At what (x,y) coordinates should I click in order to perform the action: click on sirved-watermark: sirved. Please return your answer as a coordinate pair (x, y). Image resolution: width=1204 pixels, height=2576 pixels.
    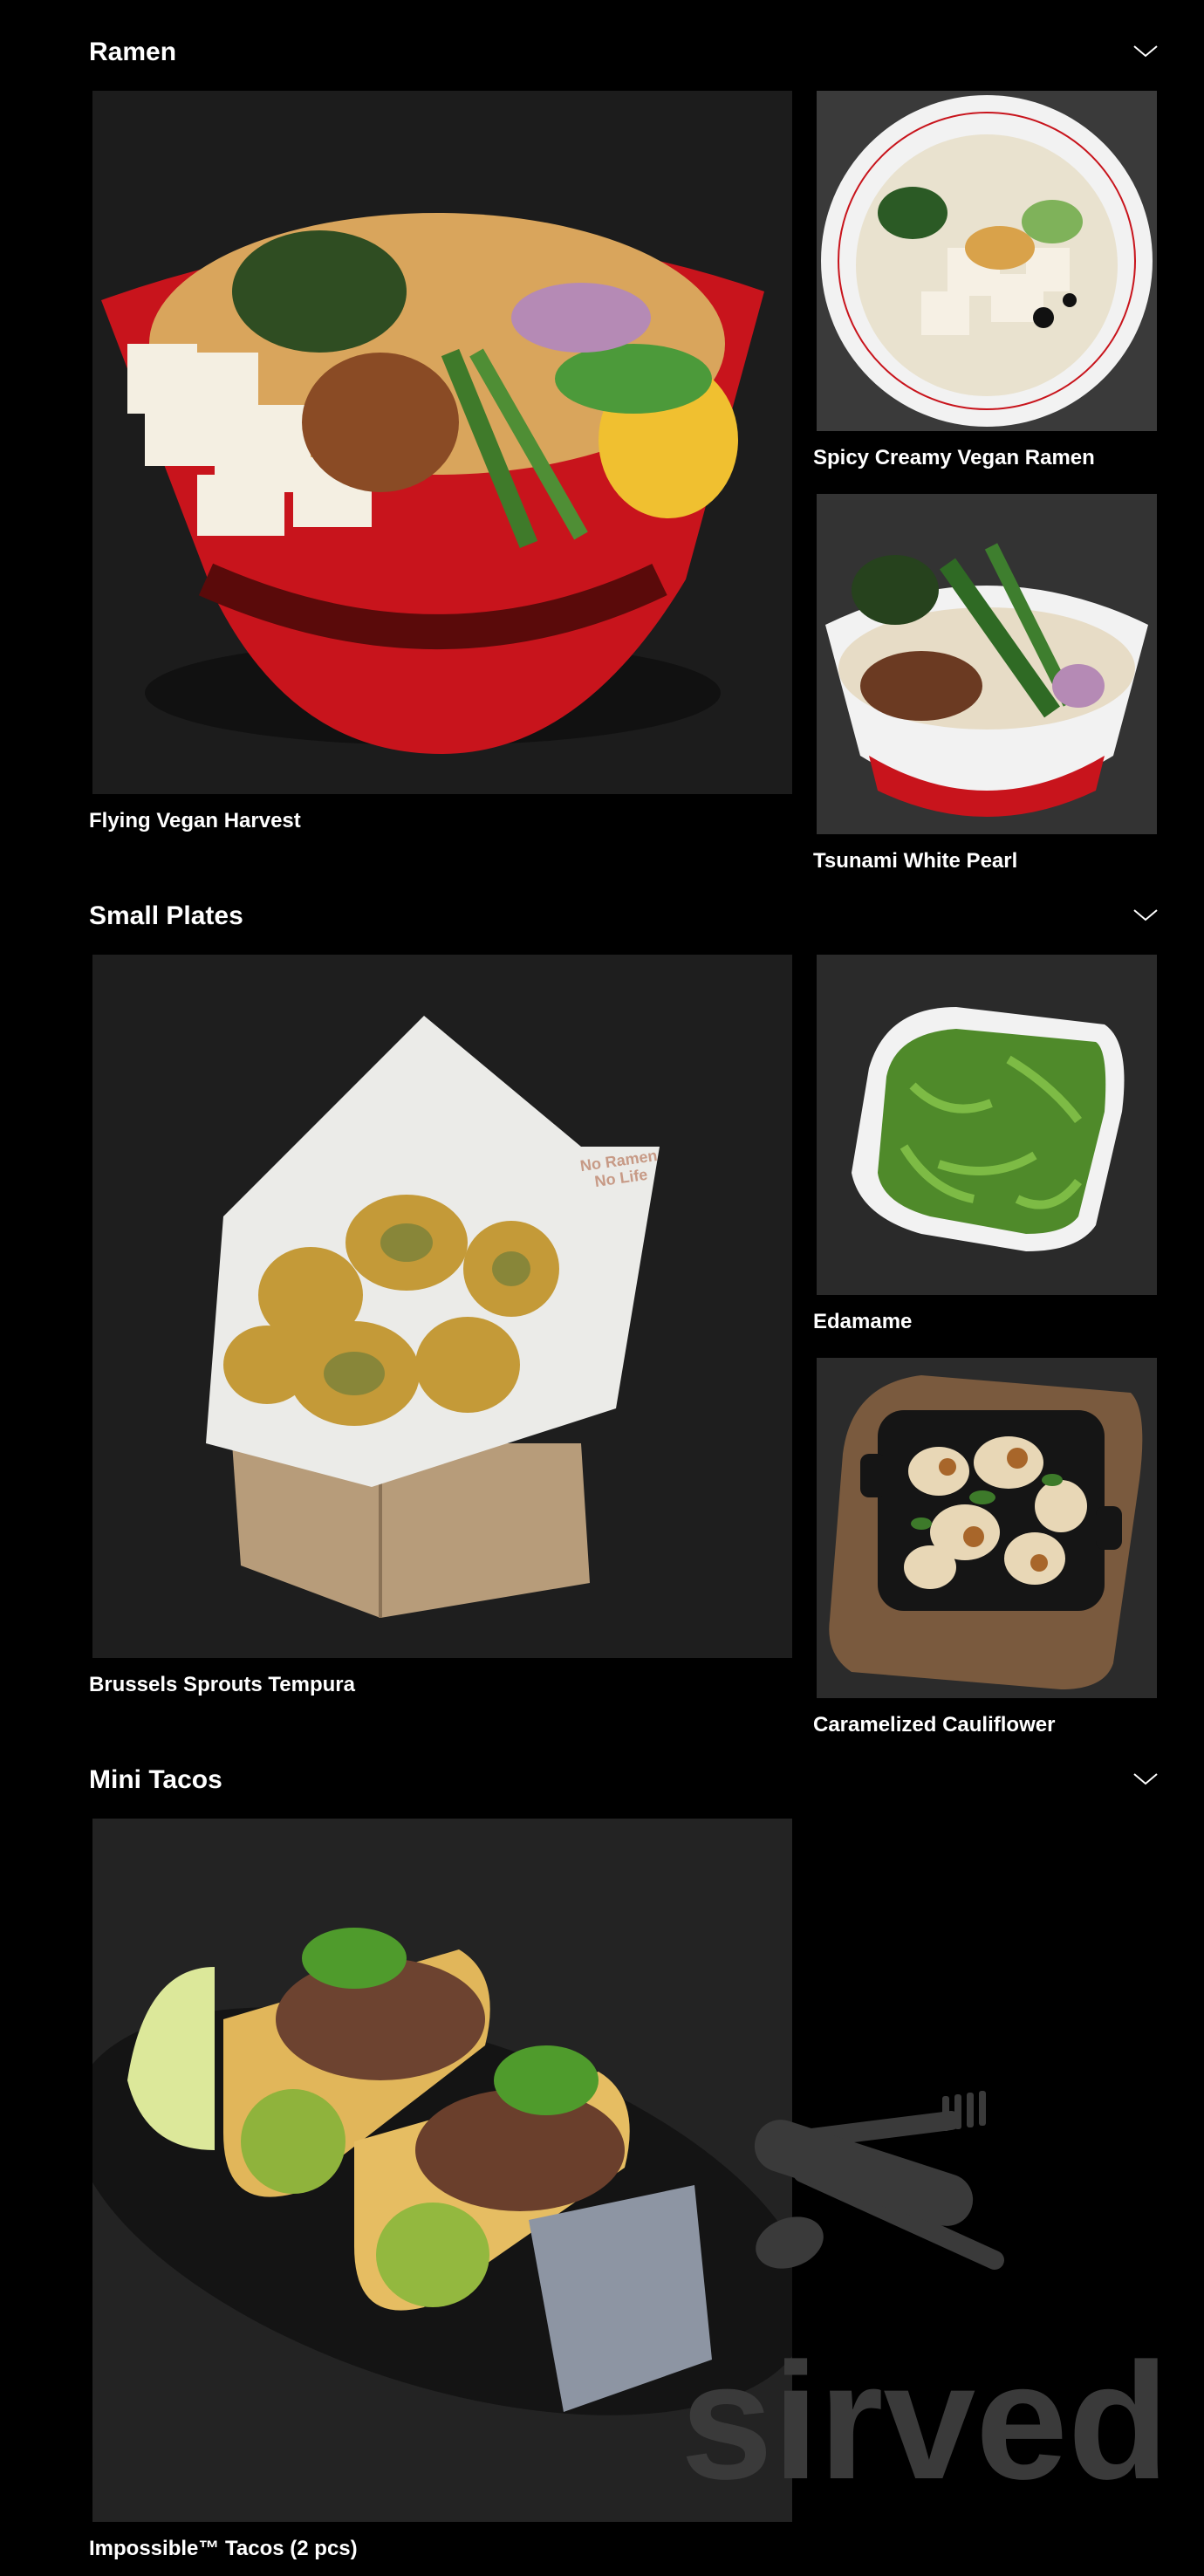
    Looking at the image, I should click on (925, 2300).